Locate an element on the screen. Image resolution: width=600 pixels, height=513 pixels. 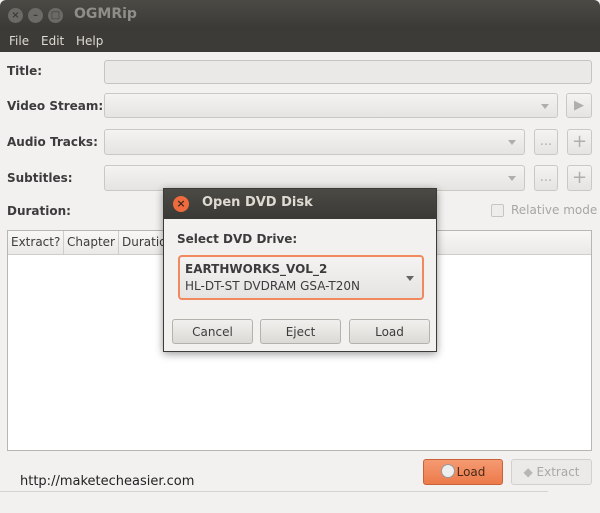
dialog-title: Open DVD Disk is located at coordinates (257, 202).